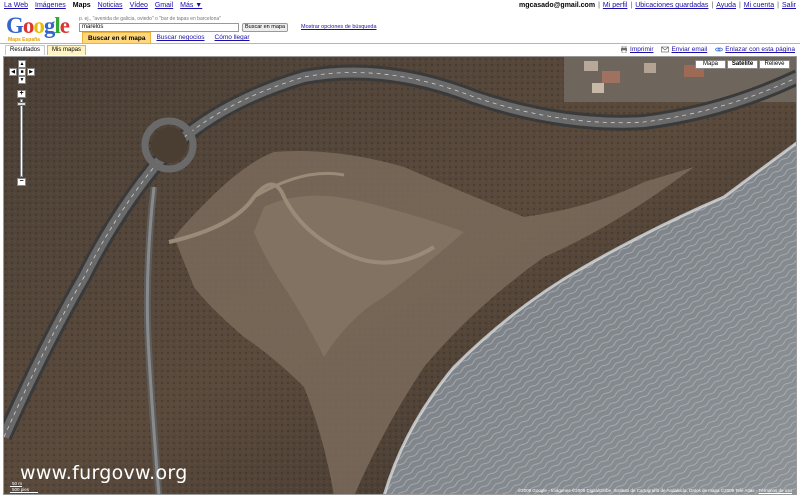  Describe the element at coordinates (180, 37) in the screenshot. I see `search-tab-1: Buscar negocios` at that location.